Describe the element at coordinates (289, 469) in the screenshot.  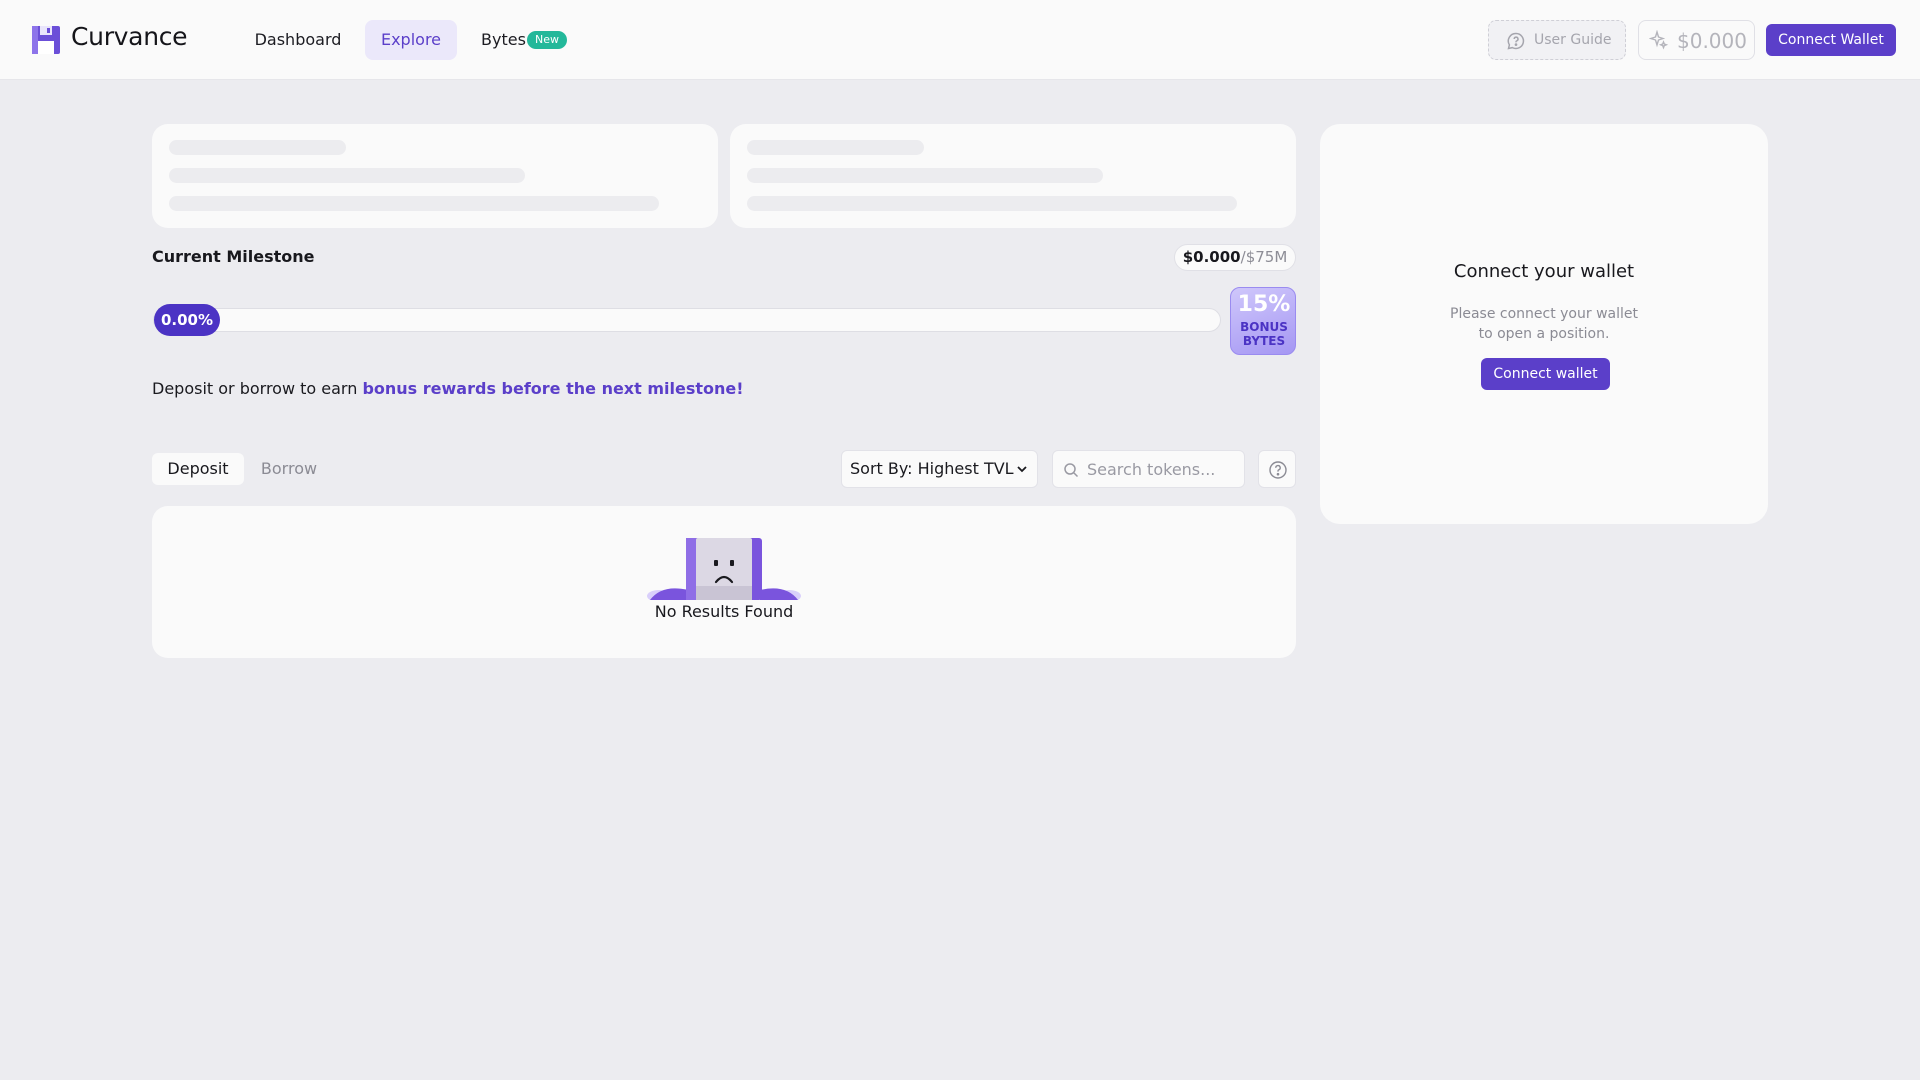
I see `tab-borrow: Borrow` at that location.